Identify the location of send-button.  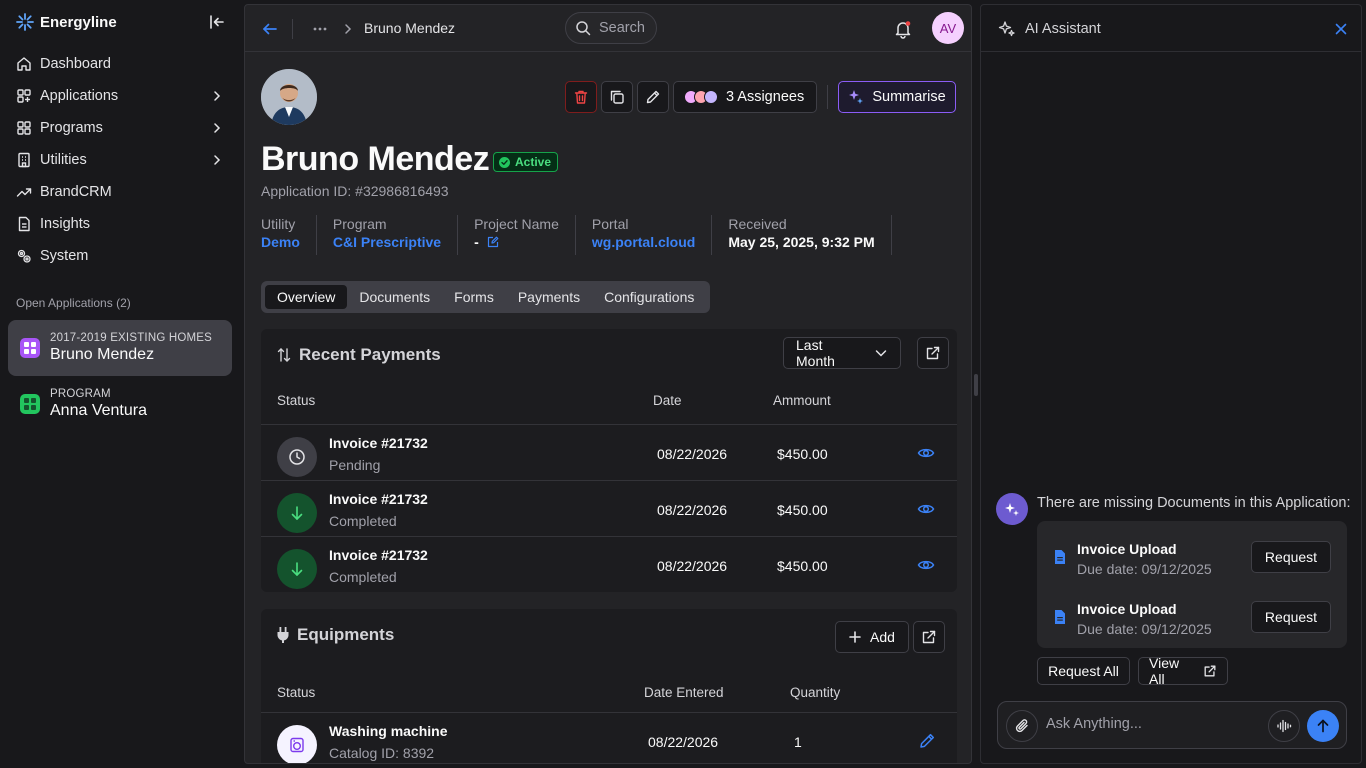
(1323, 726).